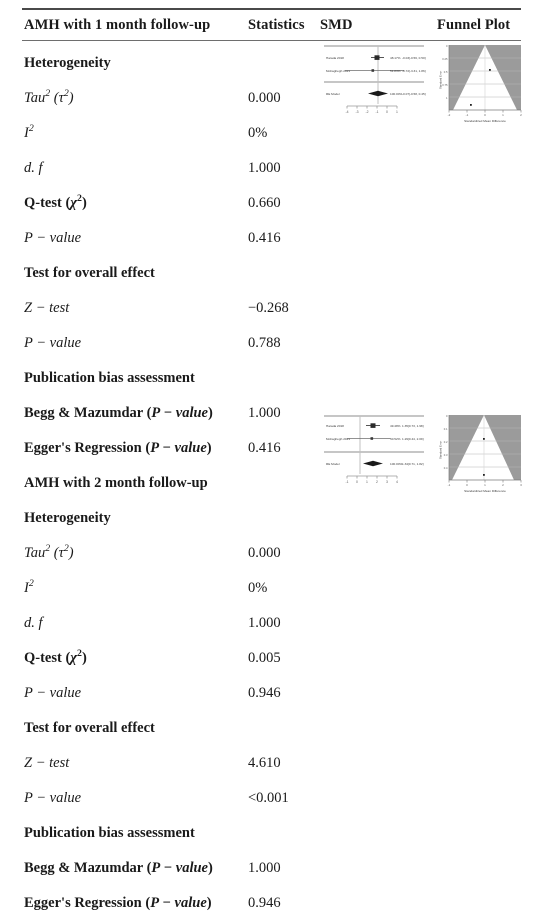  What do you see at coordinates (446, 455) in the screenshot?
I see `svg-text: 0.3` at bounding box center [446, 455].